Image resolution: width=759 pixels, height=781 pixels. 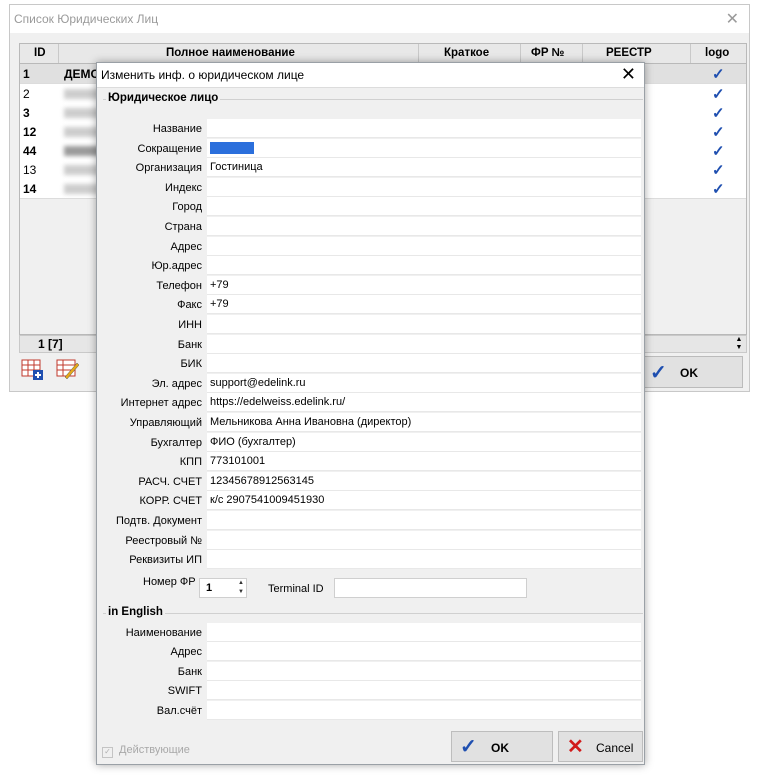 I want to click on form-row: РАСЧ. СЧЕТ 12345678912563145, so click(x=373, y=481).